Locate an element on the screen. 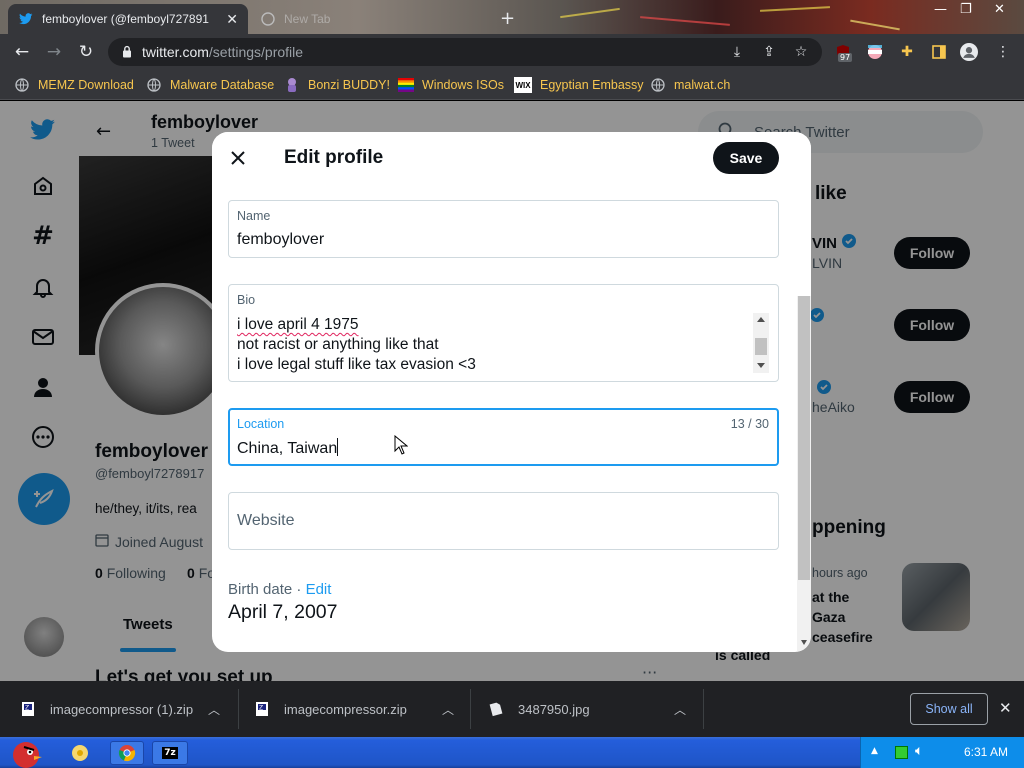 The image size is (1024, 768). taskbar-7zip-button: 7z is located at coordinates (170, 753).